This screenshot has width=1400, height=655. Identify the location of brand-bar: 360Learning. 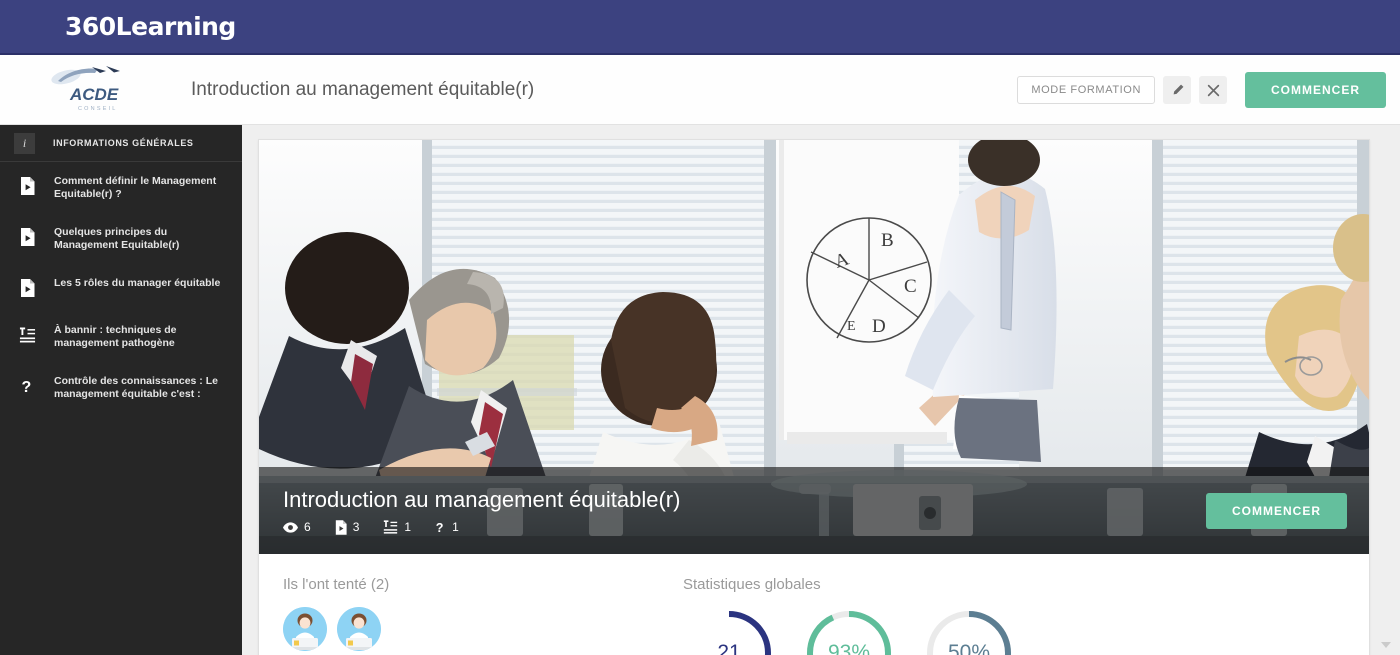
(700, 27).